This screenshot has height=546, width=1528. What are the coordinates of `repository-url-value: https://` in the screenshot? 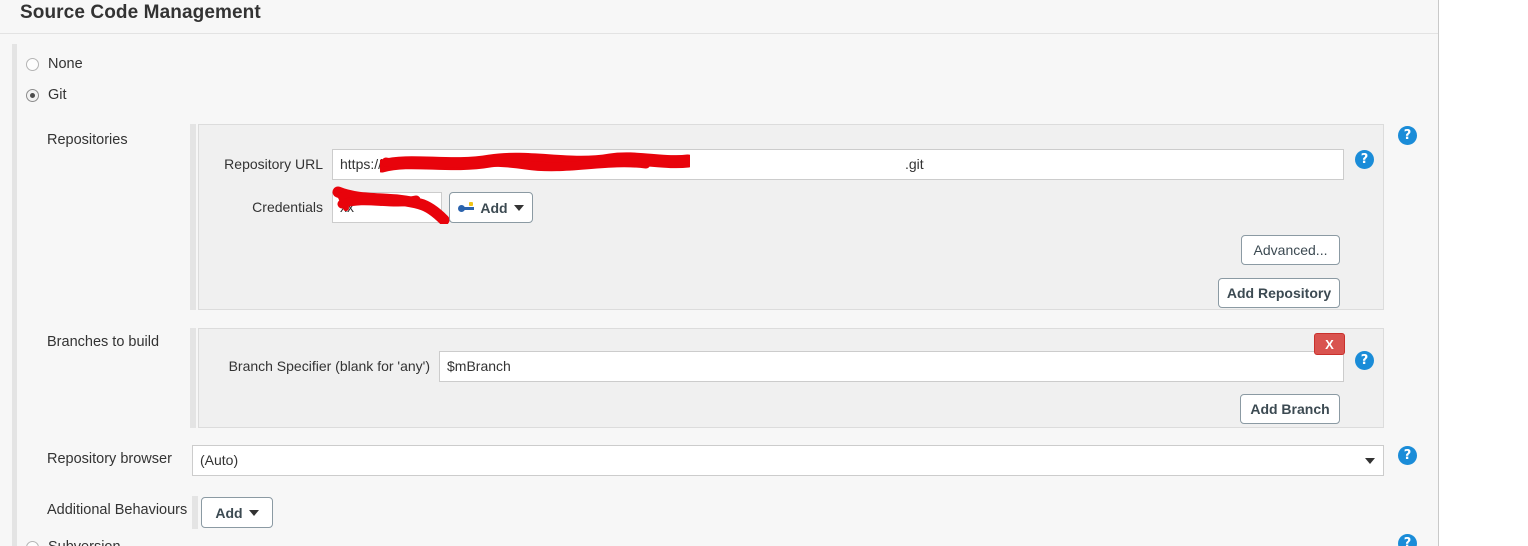 It's located at (361, 164).